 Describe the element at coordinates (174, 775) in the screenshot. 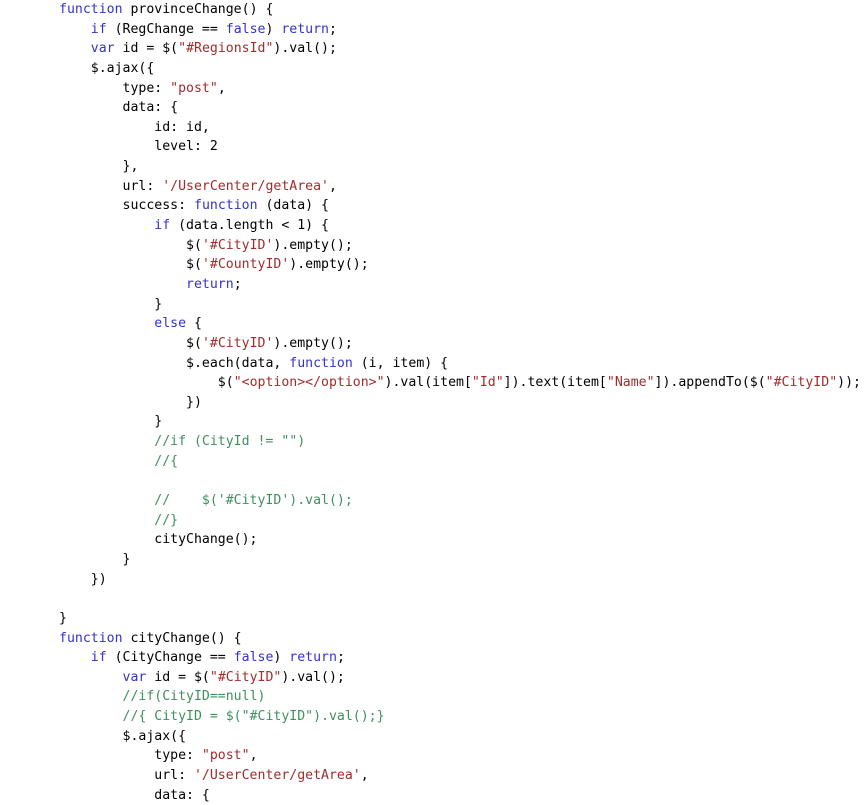

I see `code-token-pln: url:` at that location.